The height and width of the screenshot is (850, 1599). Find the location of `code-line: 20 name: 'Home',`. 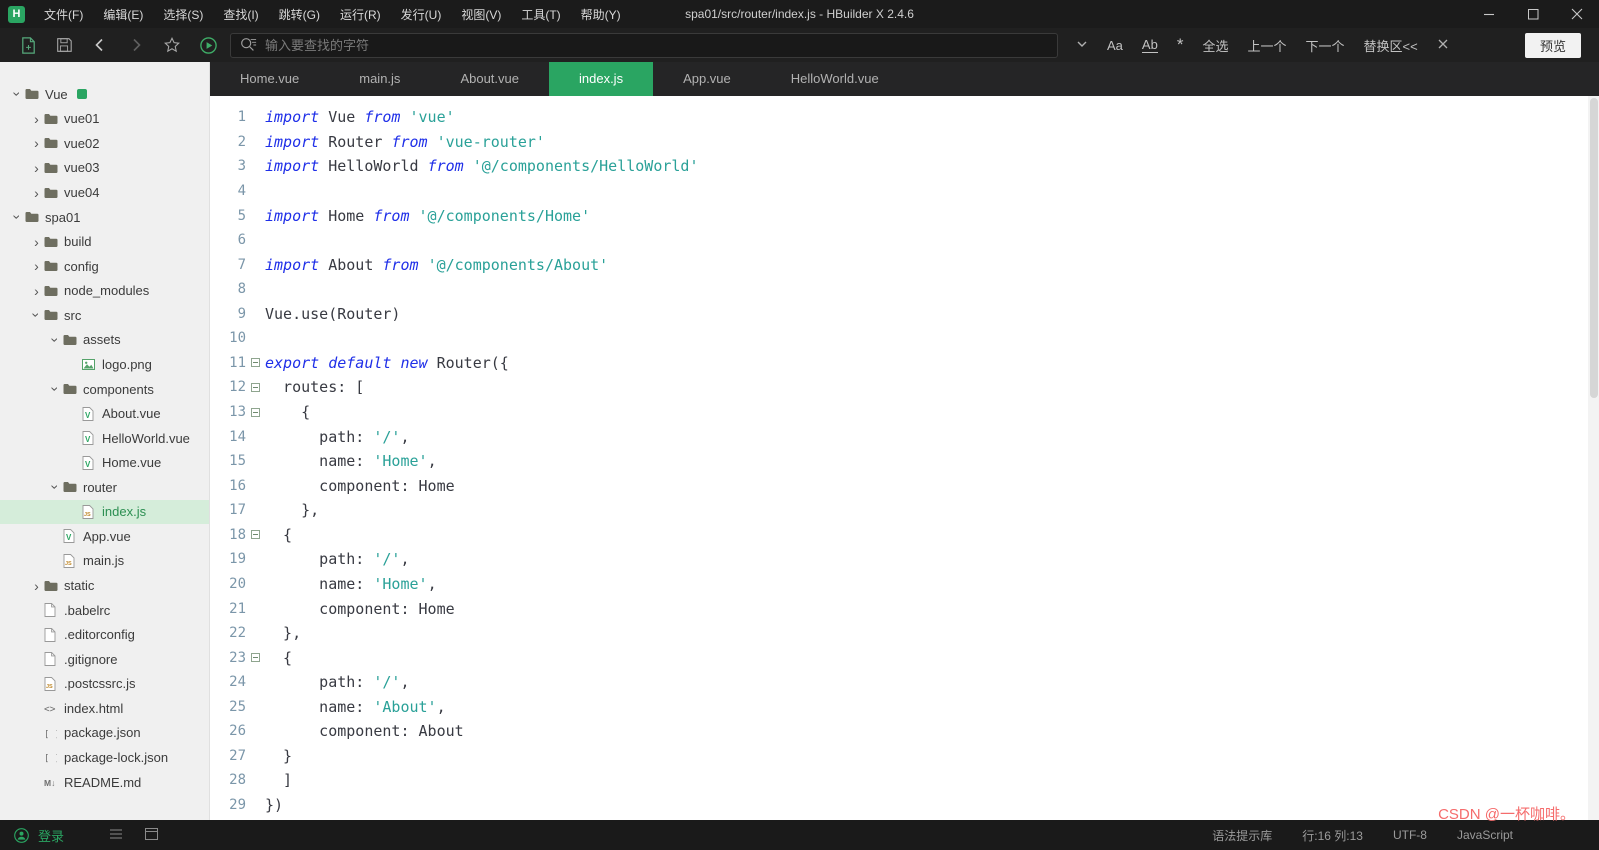

code-line: 20 name: 'Home', is located at coordinates (904, 584).